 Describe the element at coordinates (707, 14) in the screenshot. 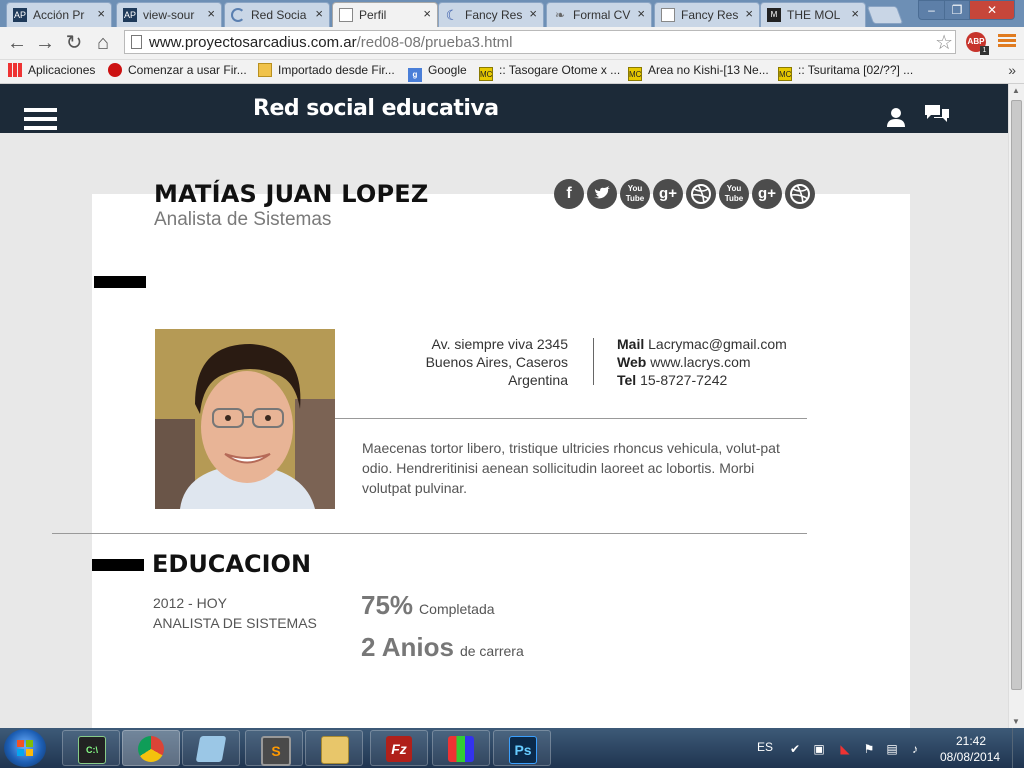

I see `browser-tab: Fancy Res ×` at that location.